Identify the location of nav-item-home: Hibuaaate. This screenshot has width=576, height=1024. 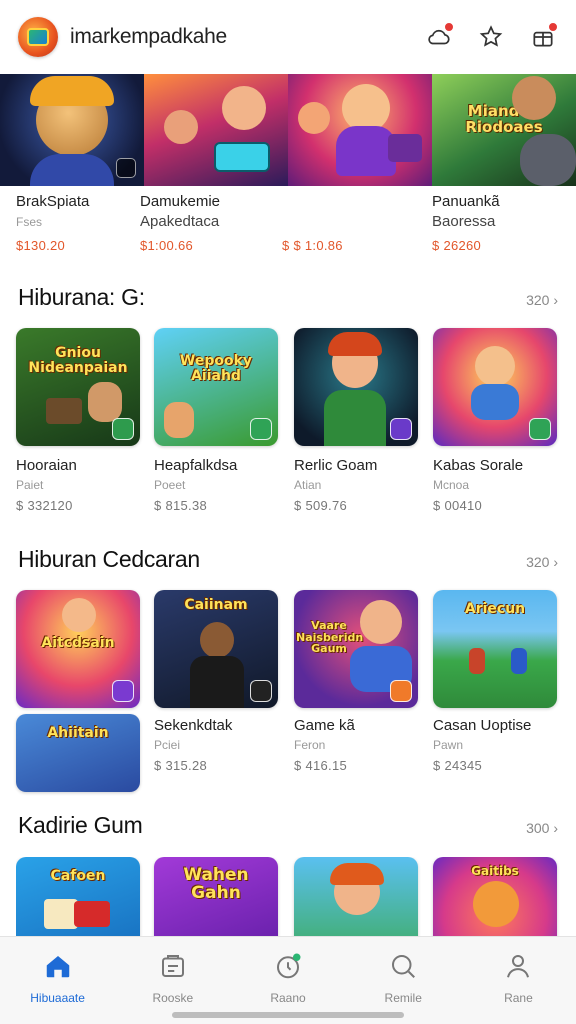
(57, 980).